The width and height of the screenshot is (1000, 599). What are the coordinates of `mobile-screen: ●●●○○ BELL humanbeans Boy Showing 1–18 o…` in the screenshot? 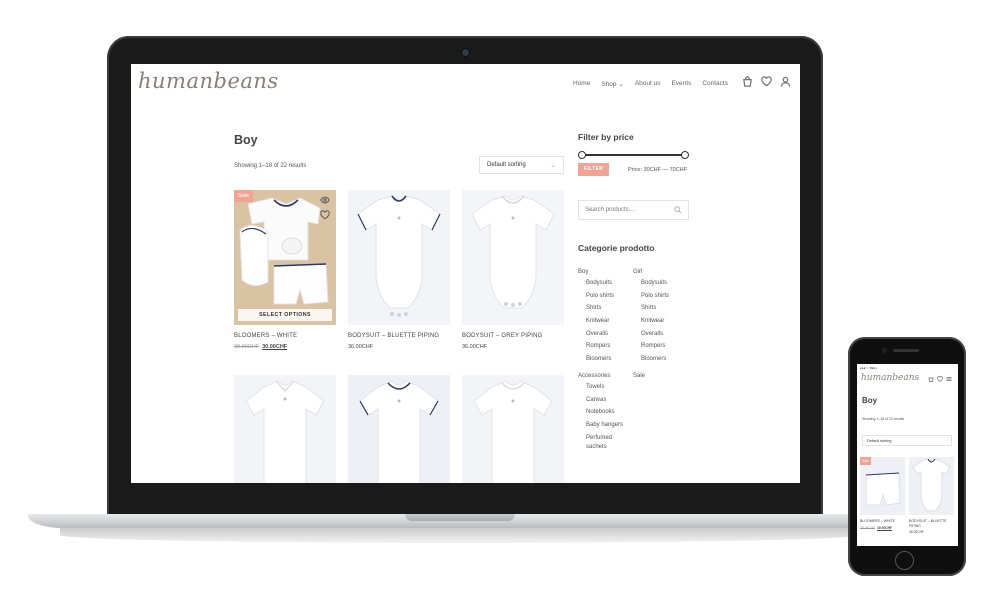 It's located at (907, 455).